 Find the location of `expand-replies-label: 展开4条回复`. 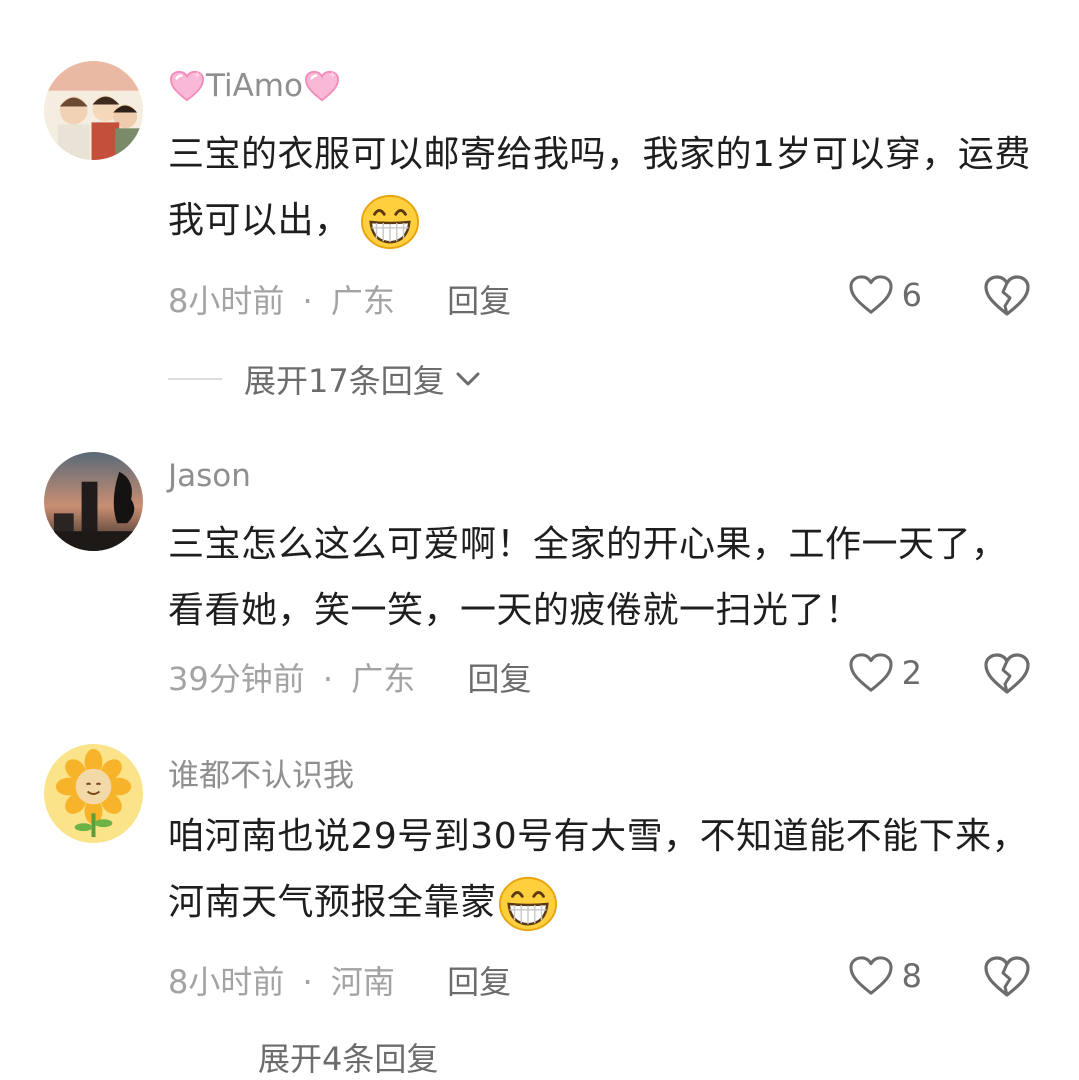

expand-replies-label: 展开4条回复 is located at coordinates (348, 1059).